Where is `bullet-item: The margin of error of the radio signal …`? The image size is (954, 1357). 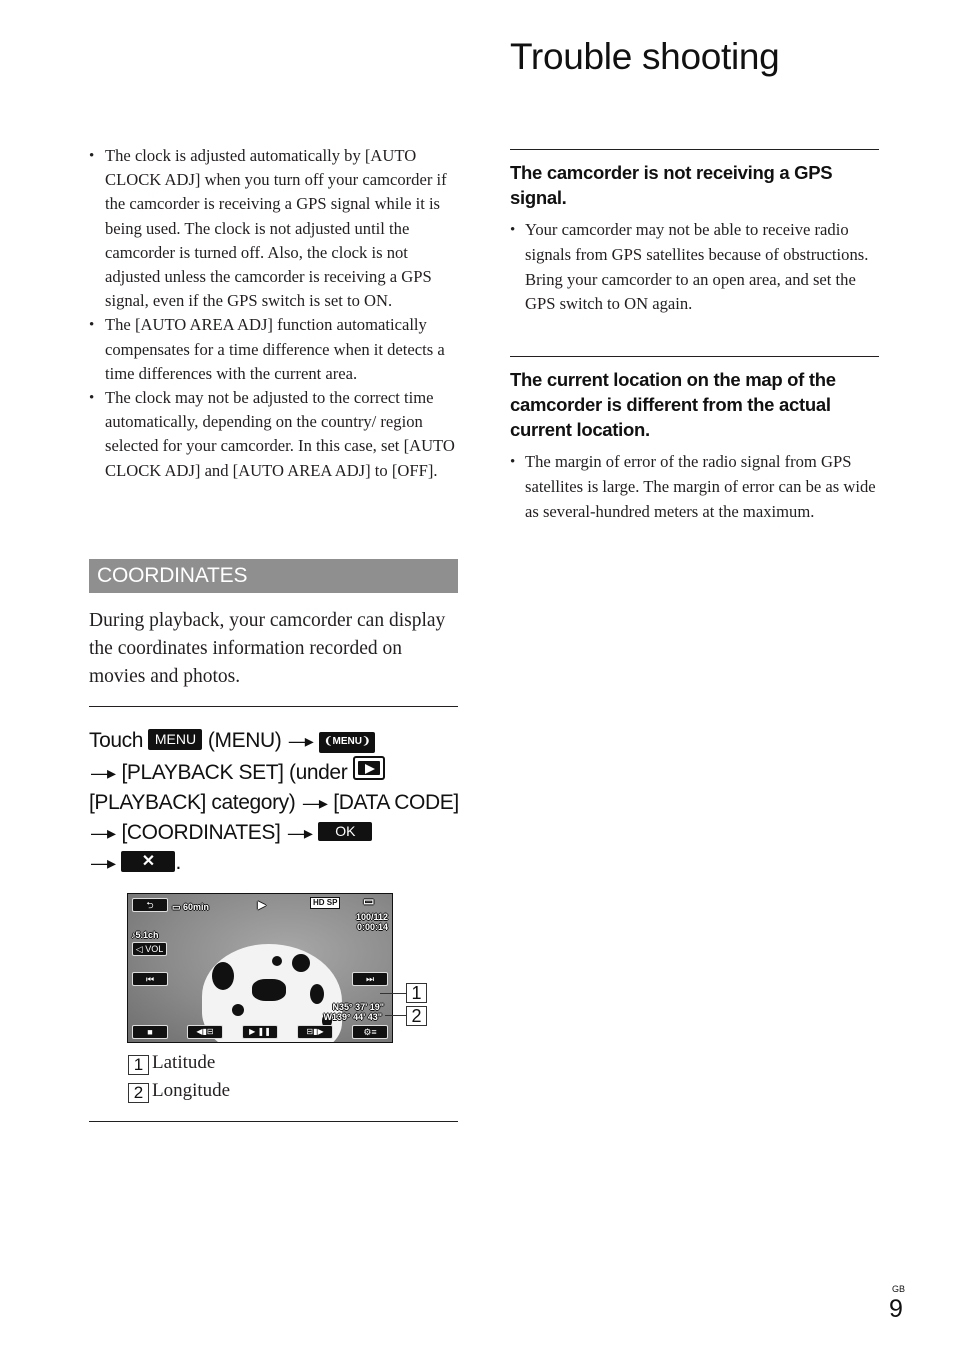
bullet-item: The margin of error of the radio signal … is located at coordinates (696, 487).